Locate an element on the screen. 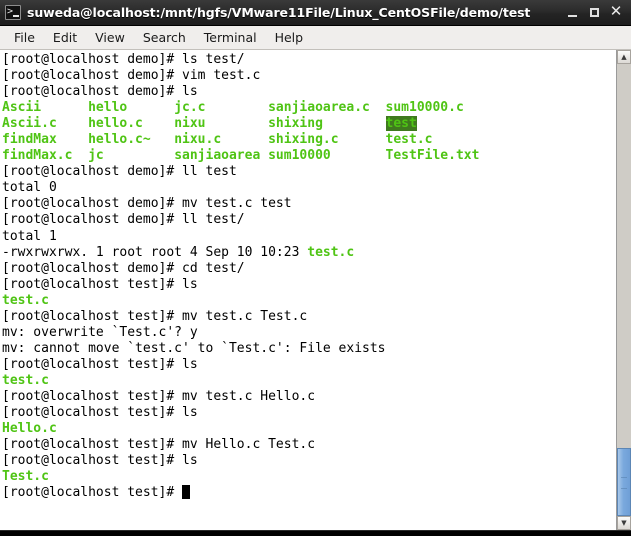 The image size is (631, 536). terminal-text: sum10000 is located at coordinates (327, 156).